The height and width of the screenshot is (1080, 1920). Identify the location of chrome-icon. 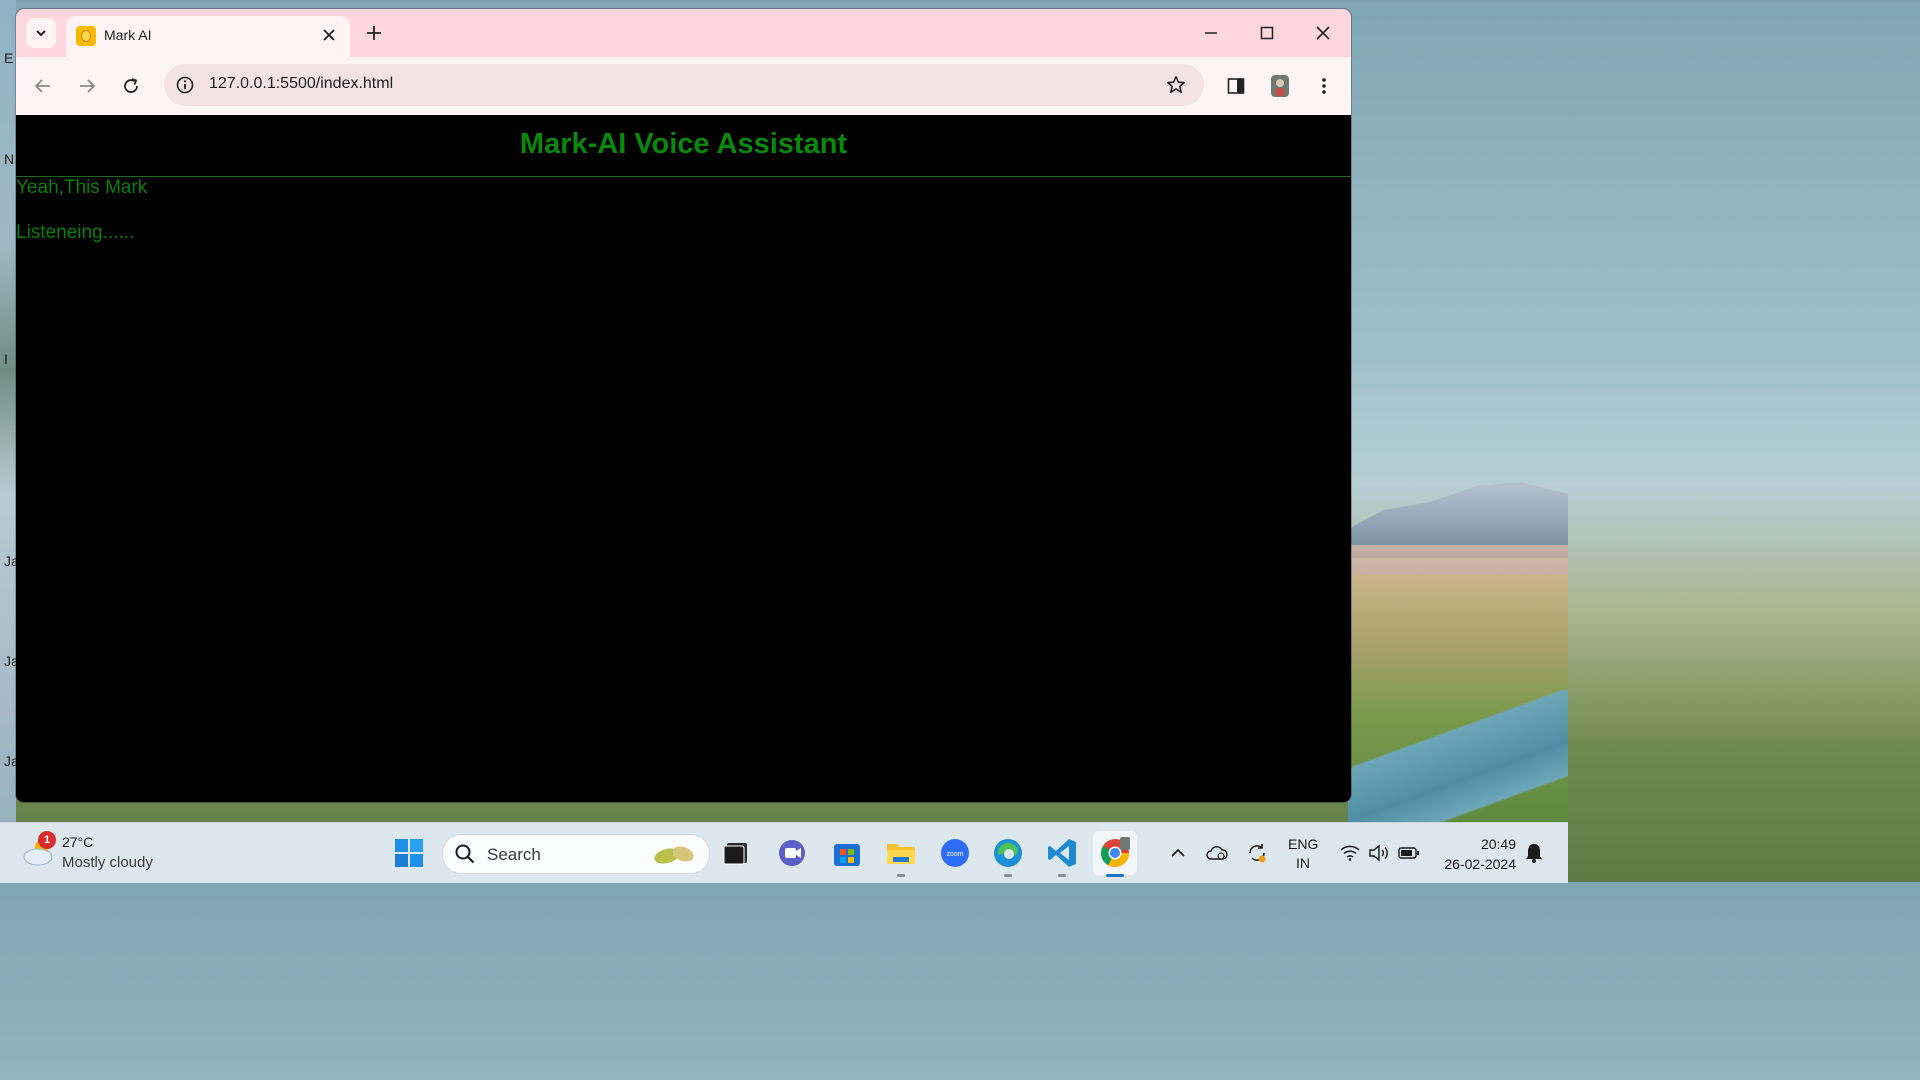
(1115, 852).